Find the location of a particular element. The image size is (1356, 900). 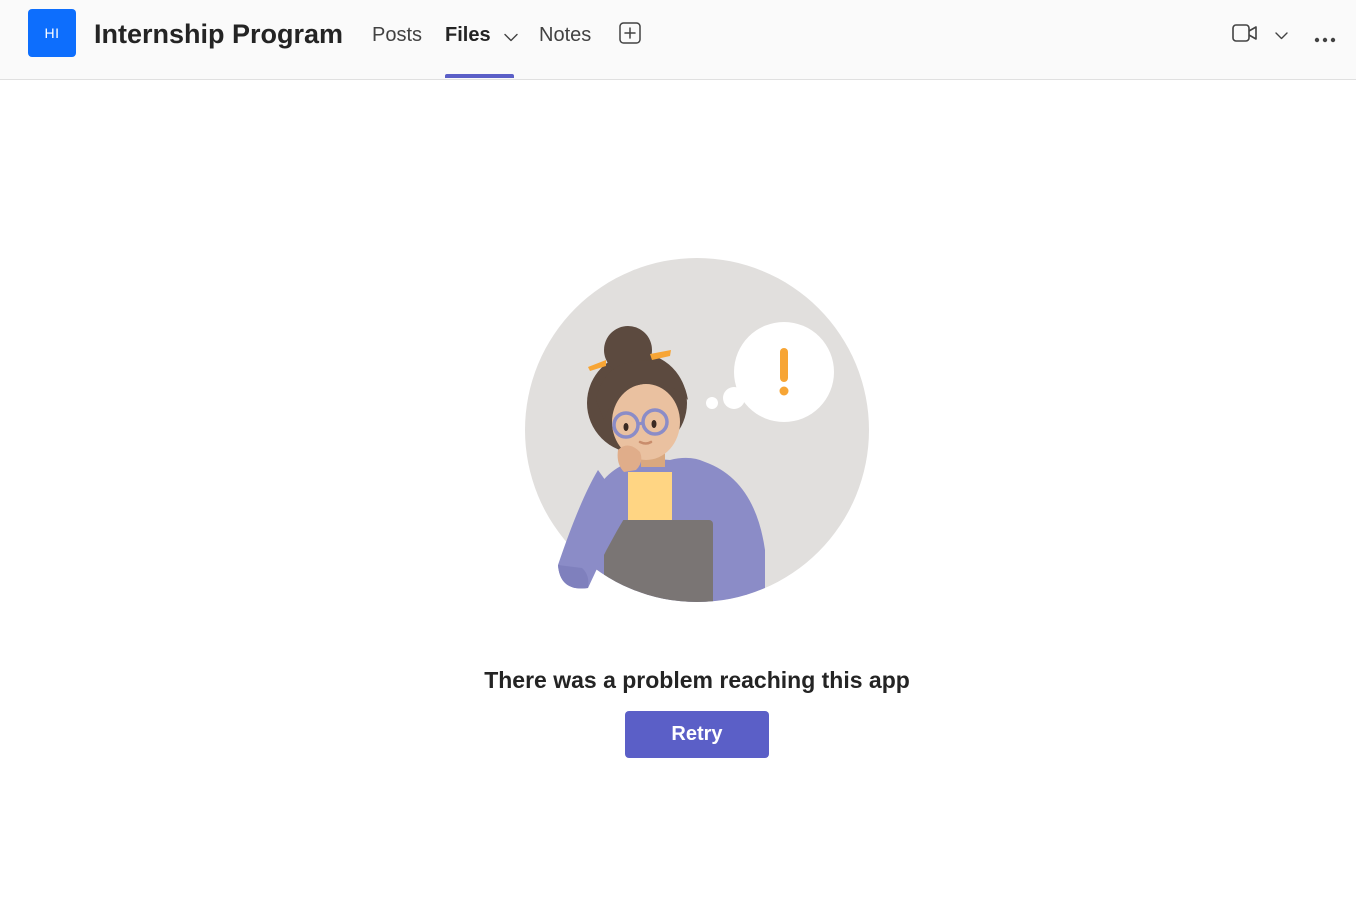

tab-posts-label: Posts is located at coordinates (397, 35).